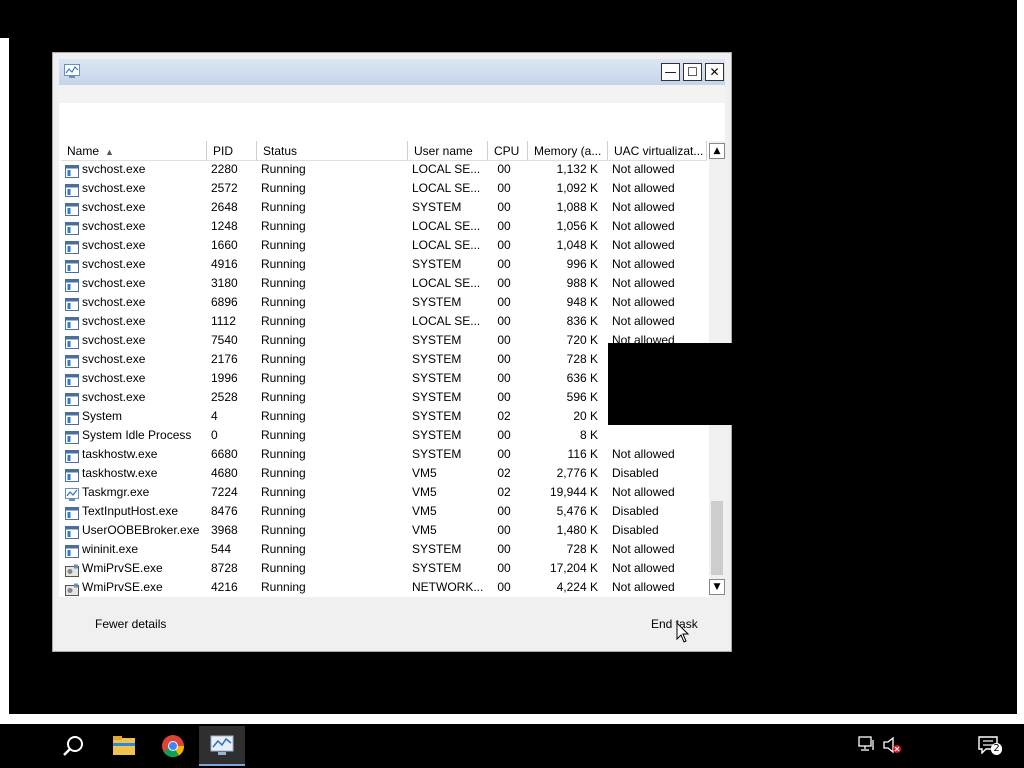 The height and width of the screenshot is (768, 1024). What do you see at coordinates (867, 744) in the screenshot?
I see `network-icon` at bounding box center [867, 744].